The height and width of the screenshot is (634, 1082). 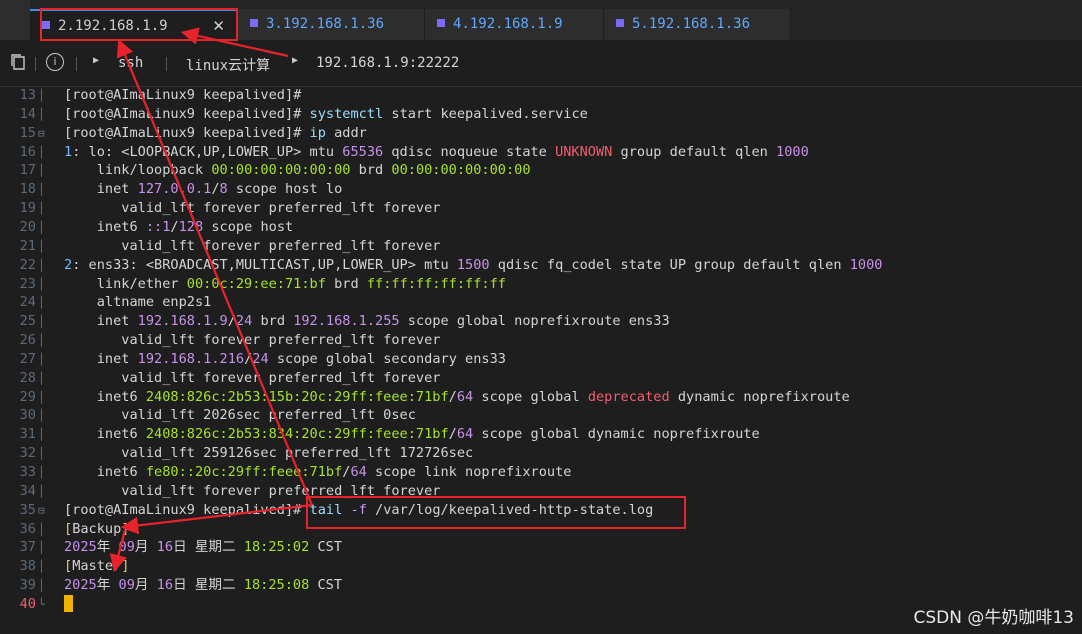 What do you see at coordinates (331, 24) in the screenshot?
I see `tab-session-3: 3.192.168.1.36` at bounding box center [331, 24].